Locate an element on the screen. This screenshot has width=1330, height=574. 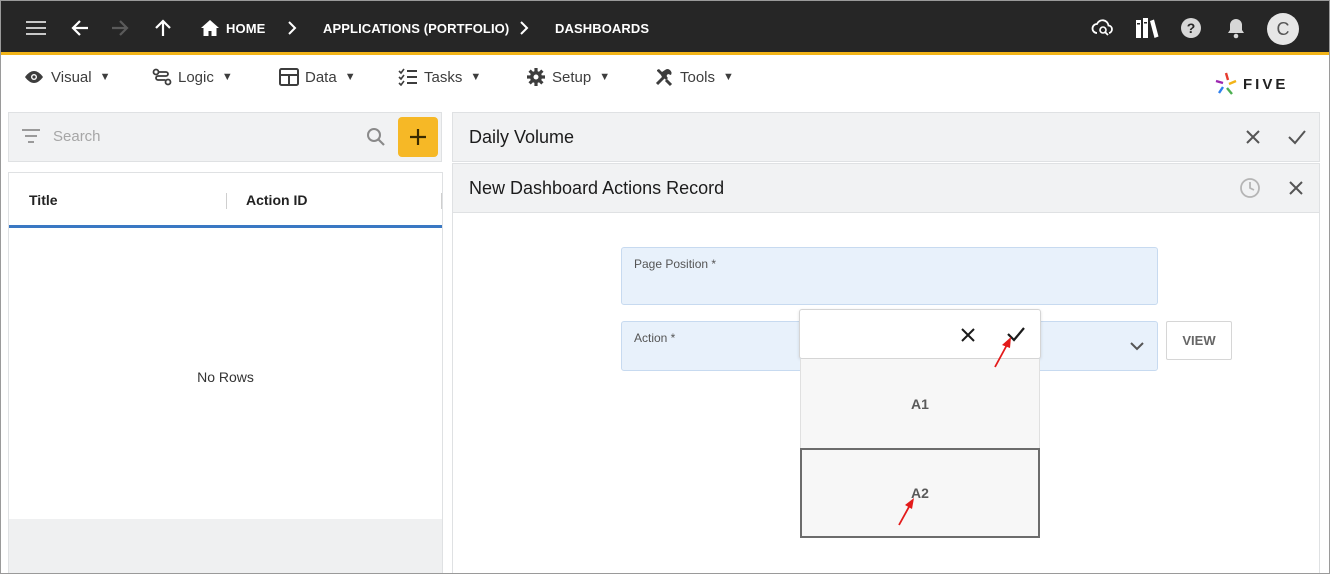
plus-icon is located at coordinates (418, 137).